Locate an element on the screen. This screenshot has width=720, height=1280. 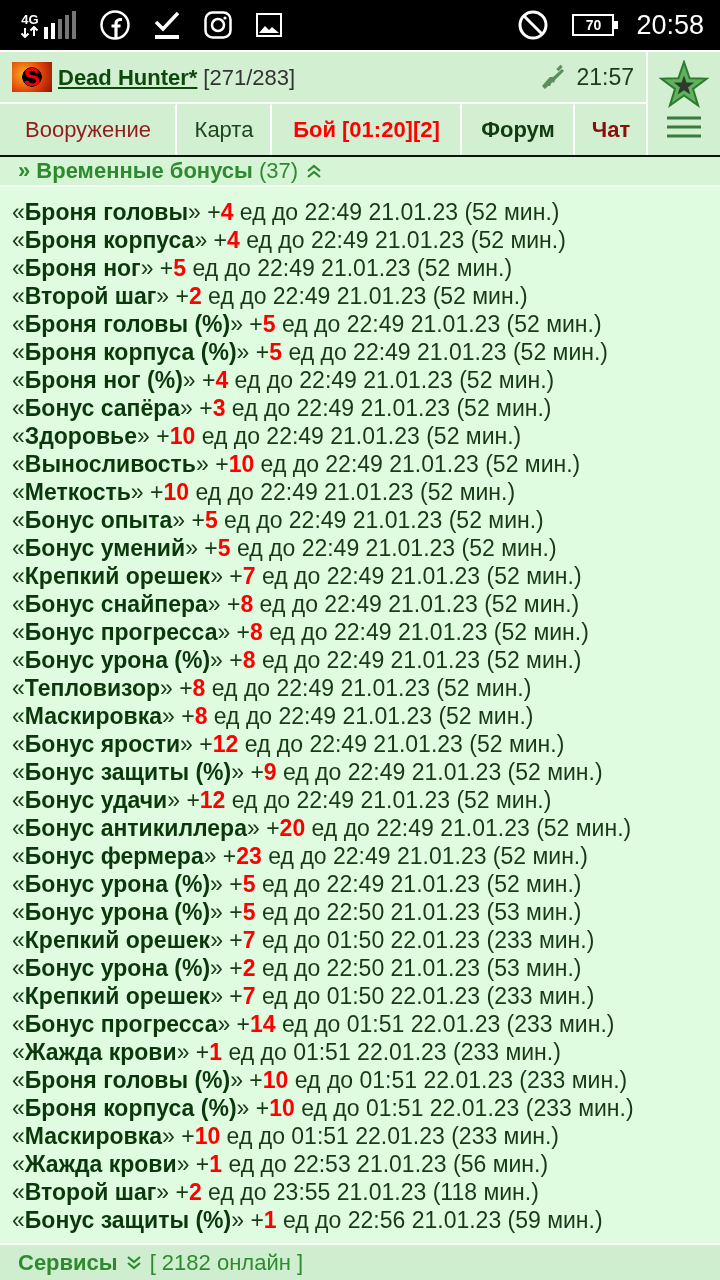
player-name-link: Dead Hunter* is located at coordinates (128, 77).